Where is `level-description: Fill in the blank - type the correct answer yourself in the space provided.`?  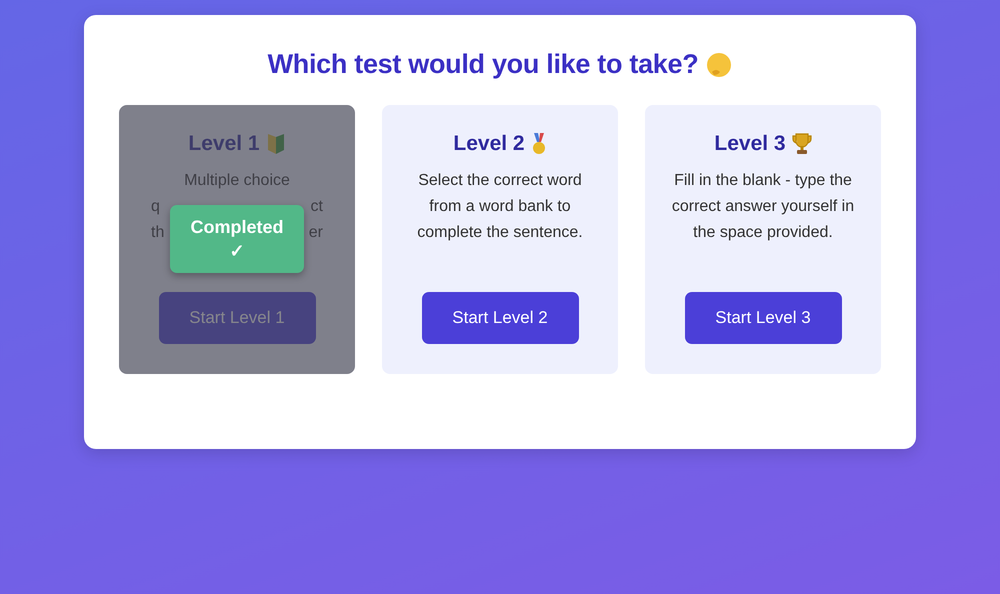
level-description: Fill in the blank - type the correct answer yourself in the space provided. is located at coordinates (763, 207).